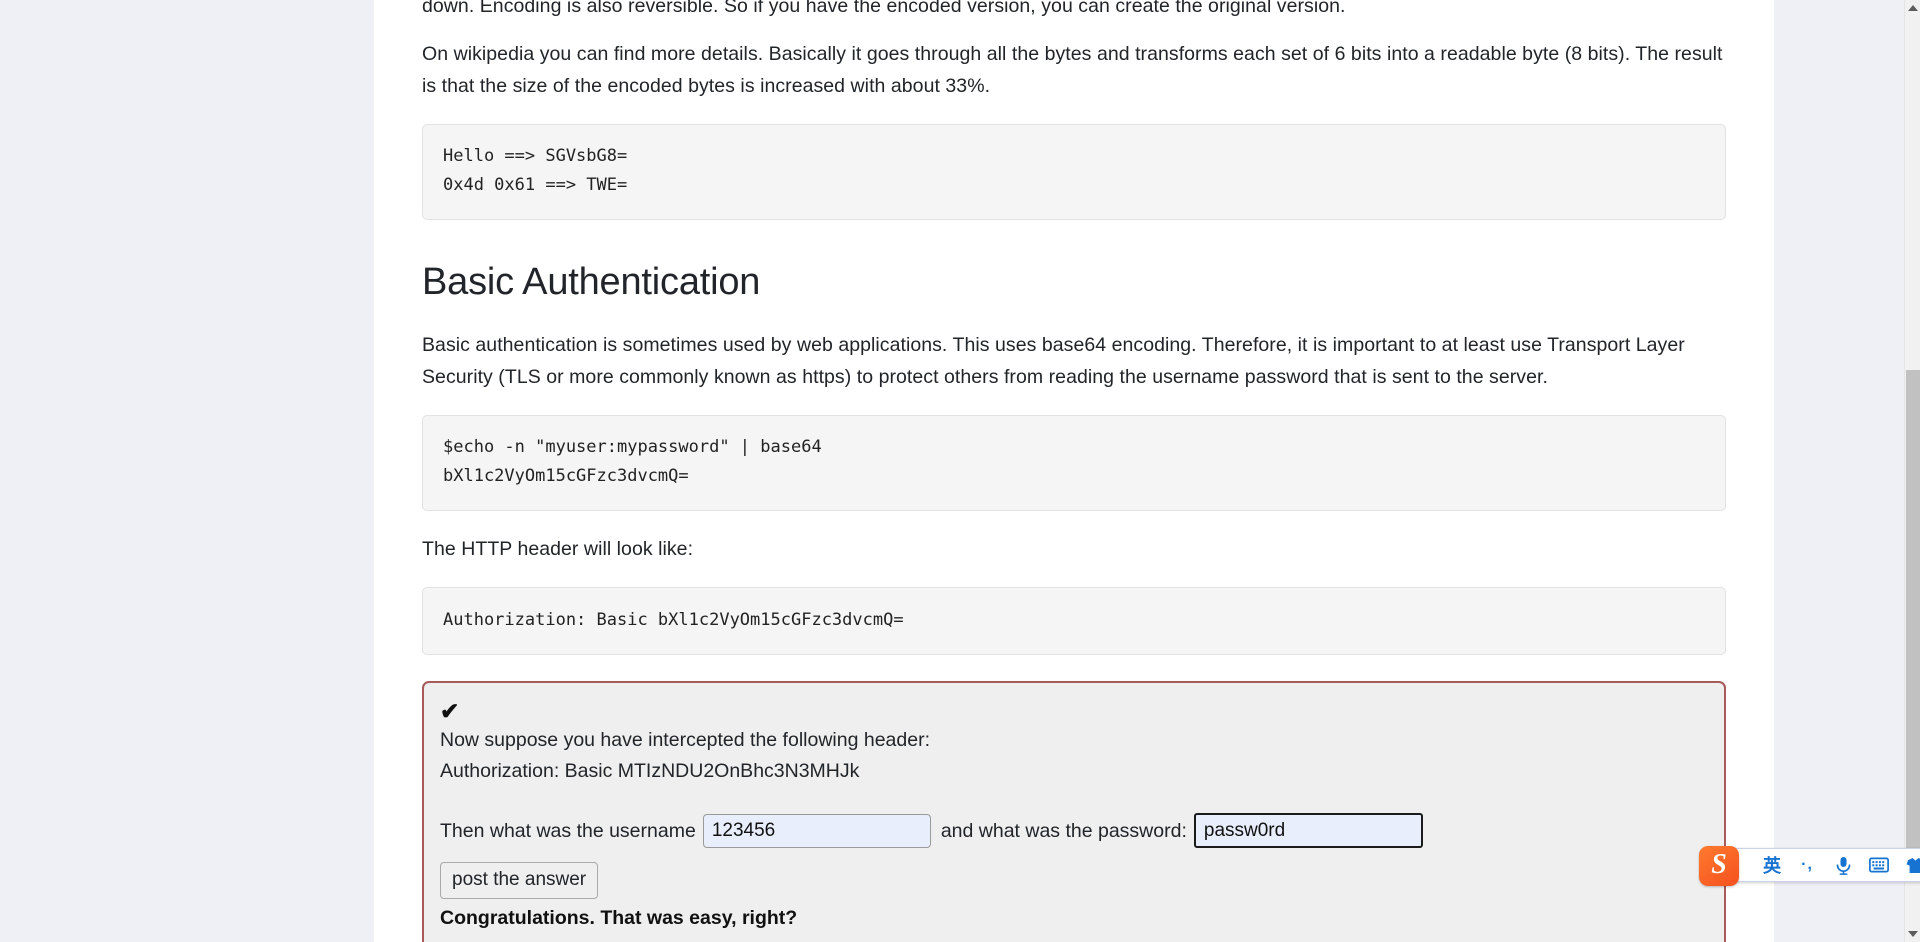  I want to click on sogou-logo-icon: S, so click(1719, 866).